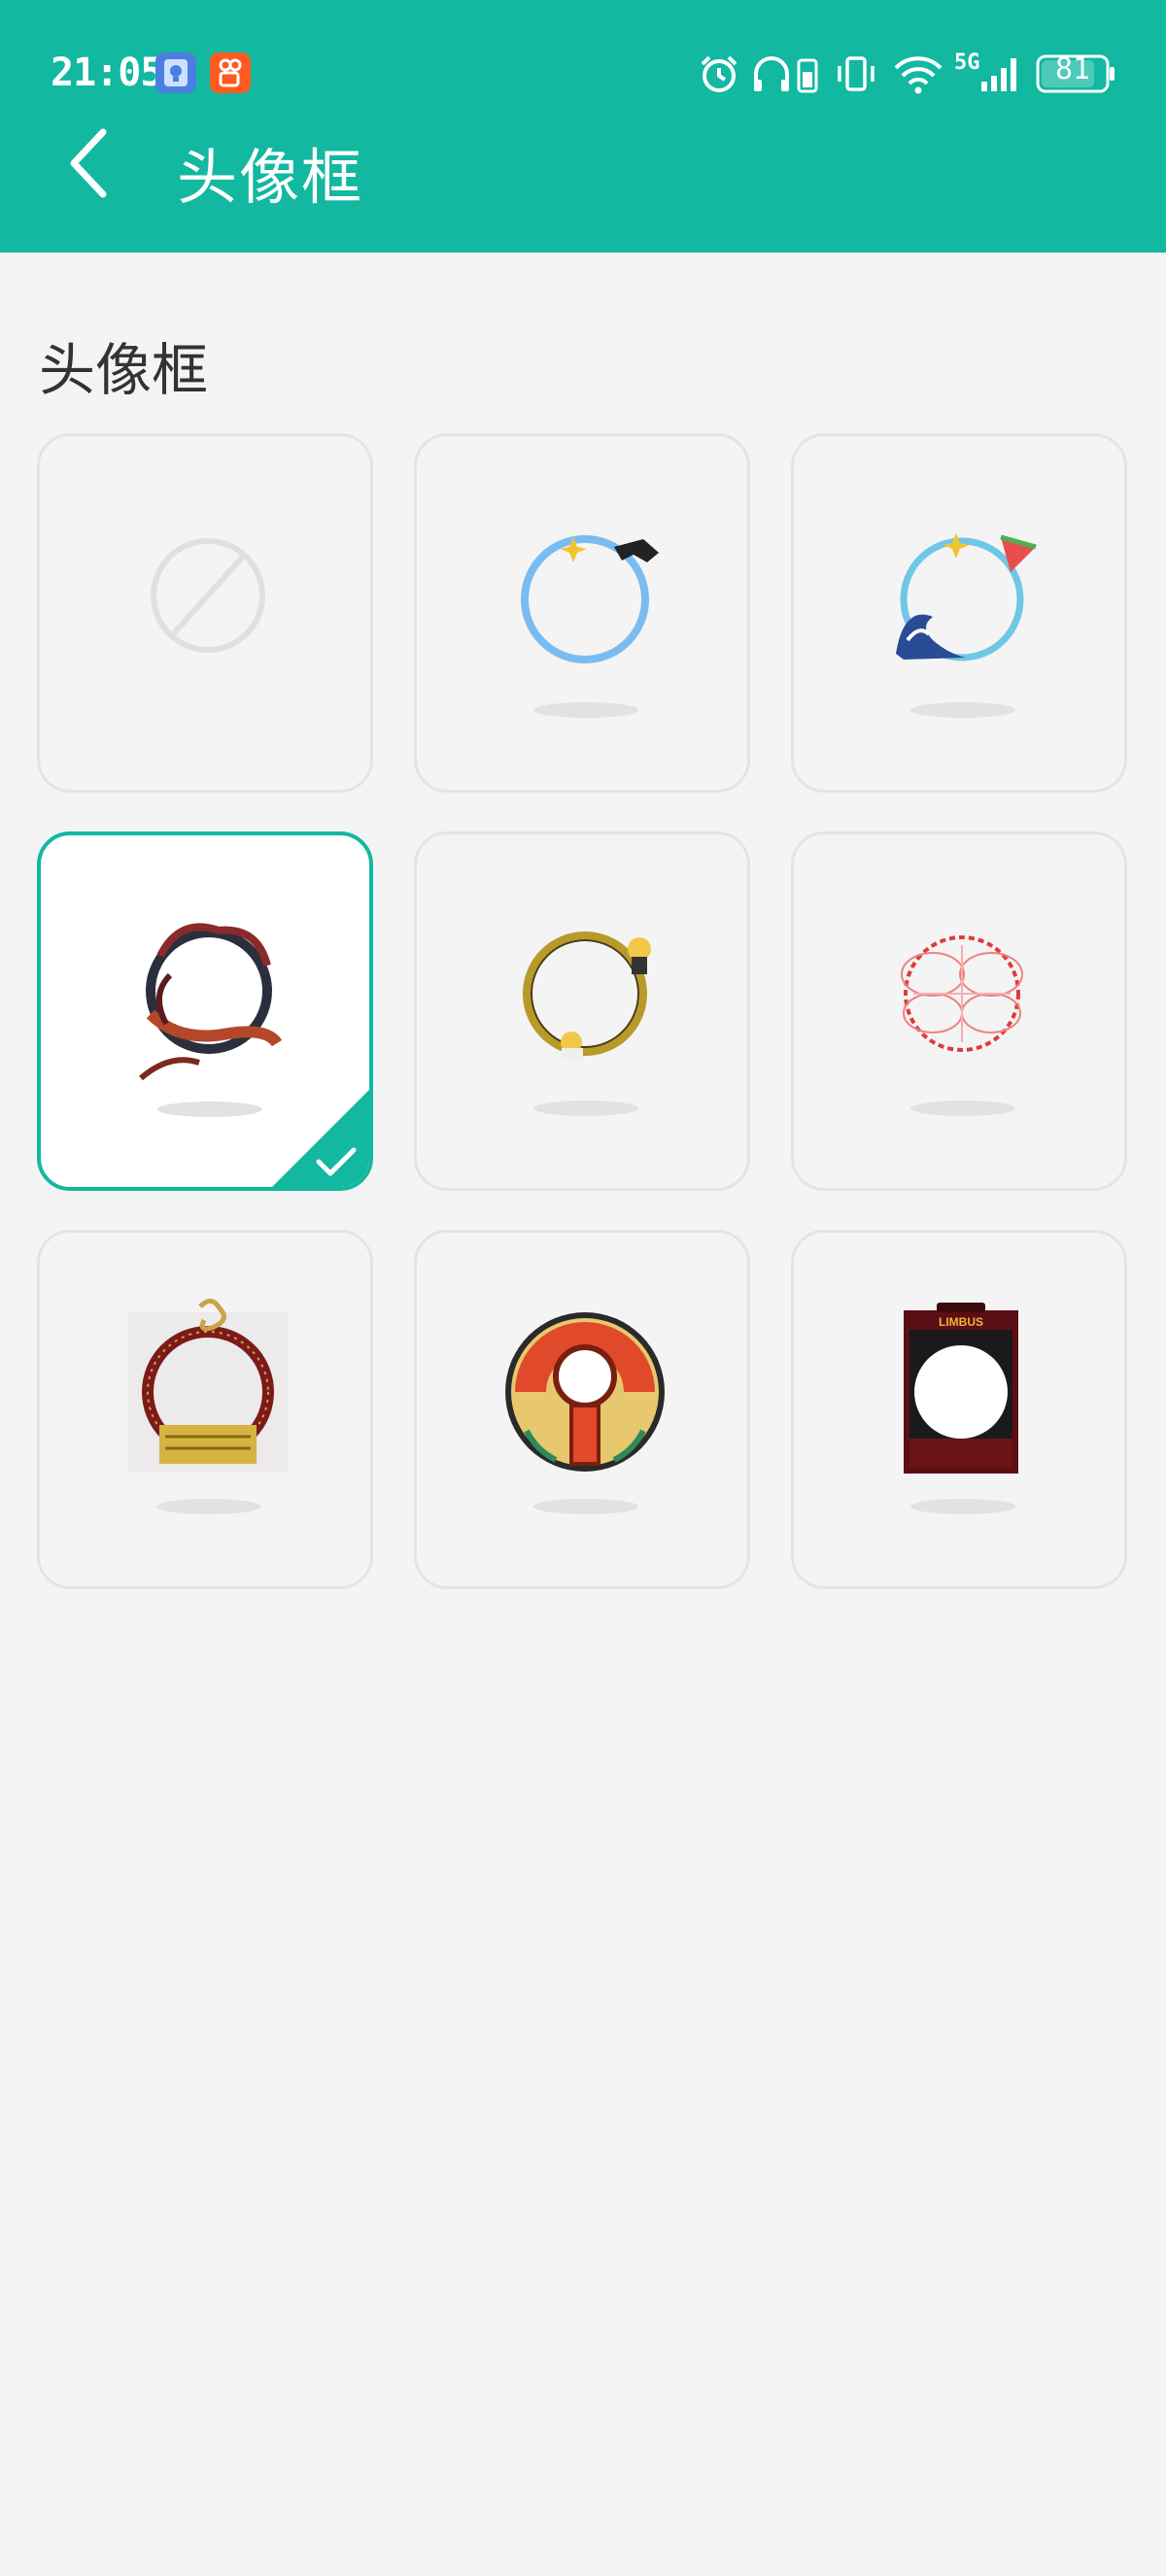 The height and width of the screenshot is (2576, 1166). Describe the element at coordinates (107, 73) in the screenshot. I see `status-time: 21:05` at that location.